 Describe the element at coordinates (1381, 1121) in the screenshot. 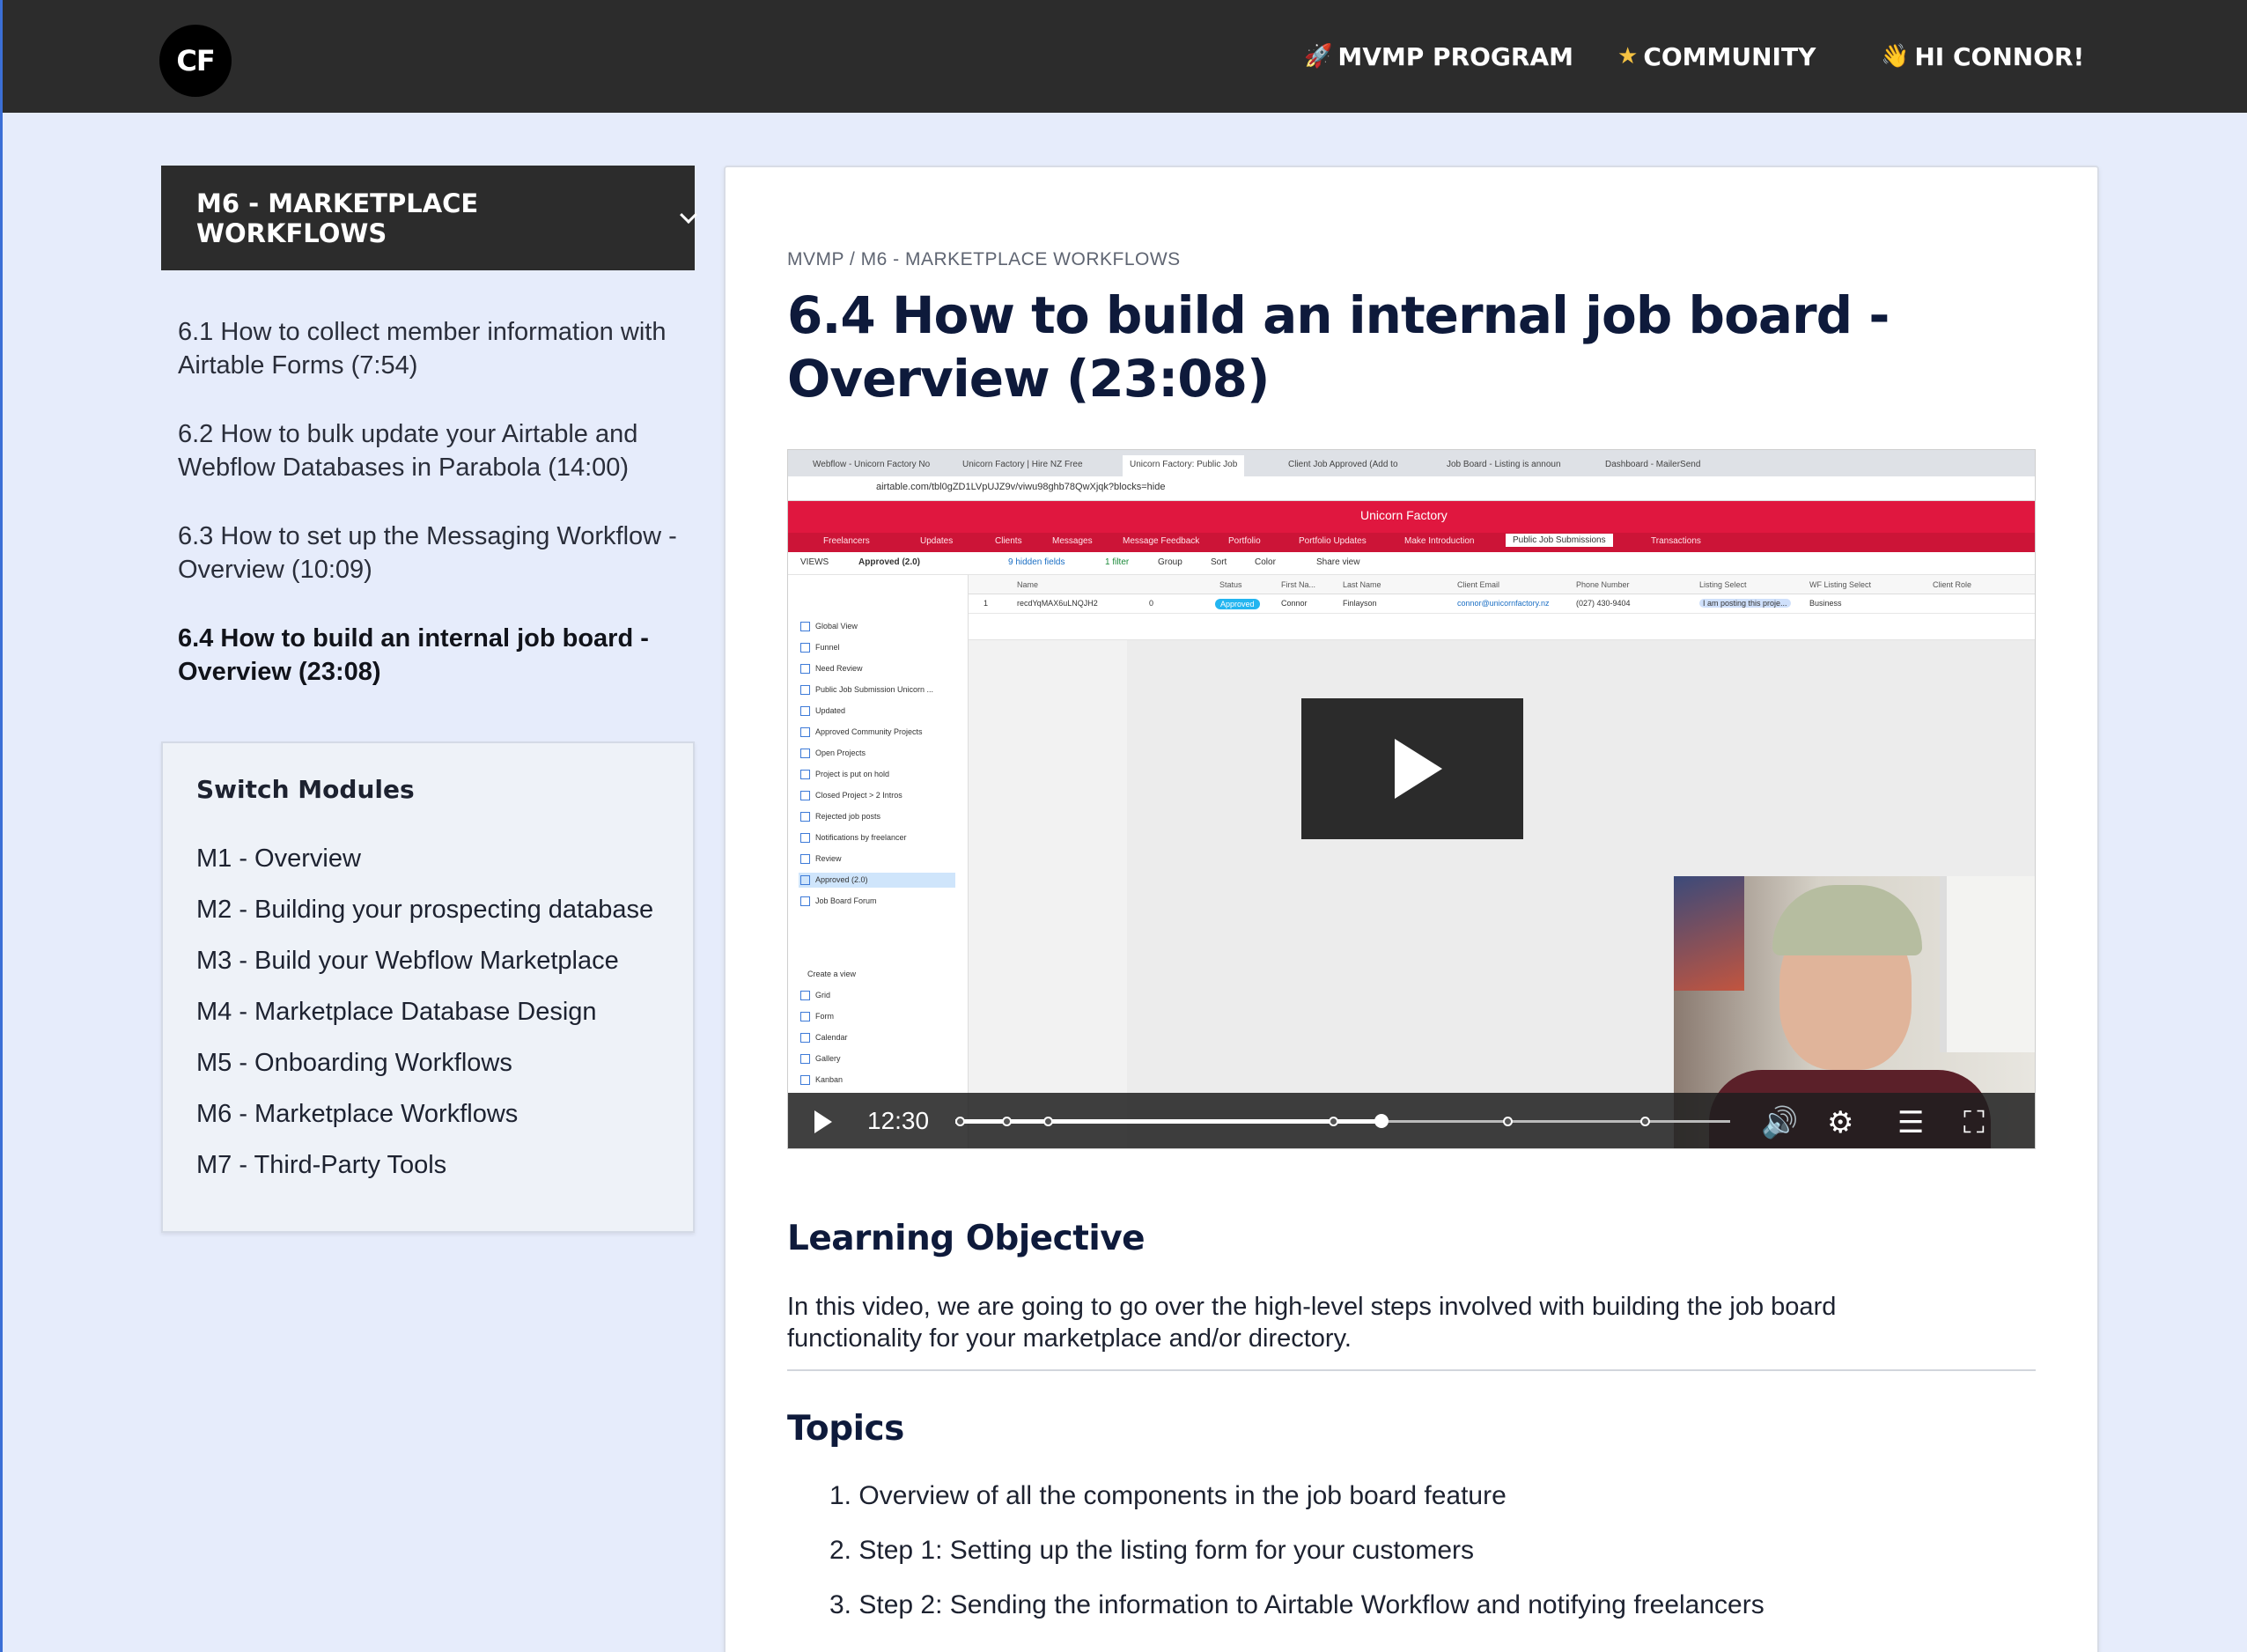

I see `video-scrubber-knob` at that location.